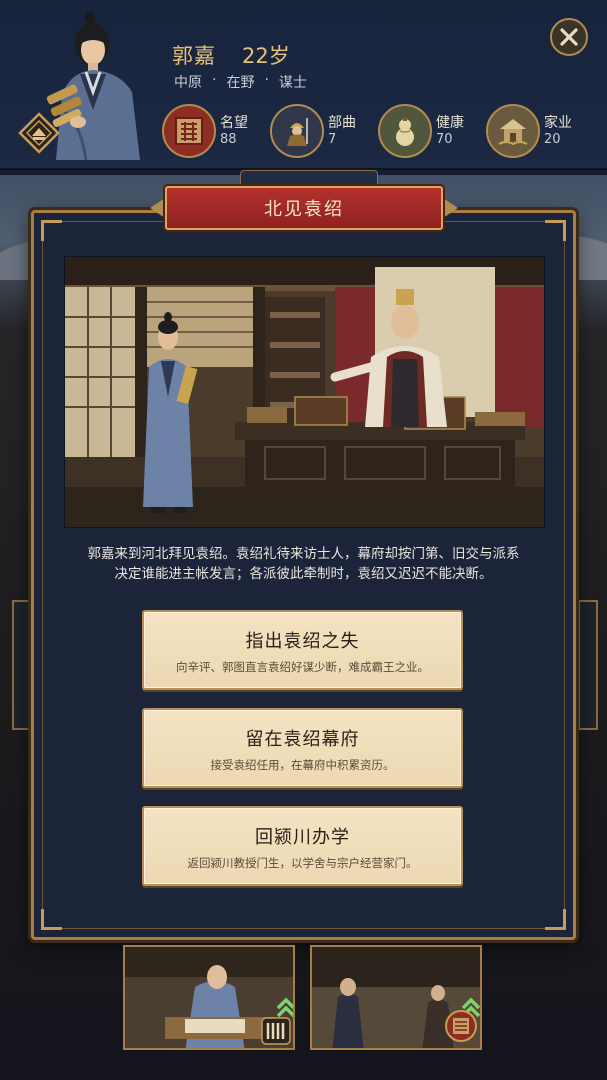  I want to click on event-description-line: 决定谁能进主帐发言；各派彼此牵制时，袁绍又迟迟不能决断。, so click(303, 574).